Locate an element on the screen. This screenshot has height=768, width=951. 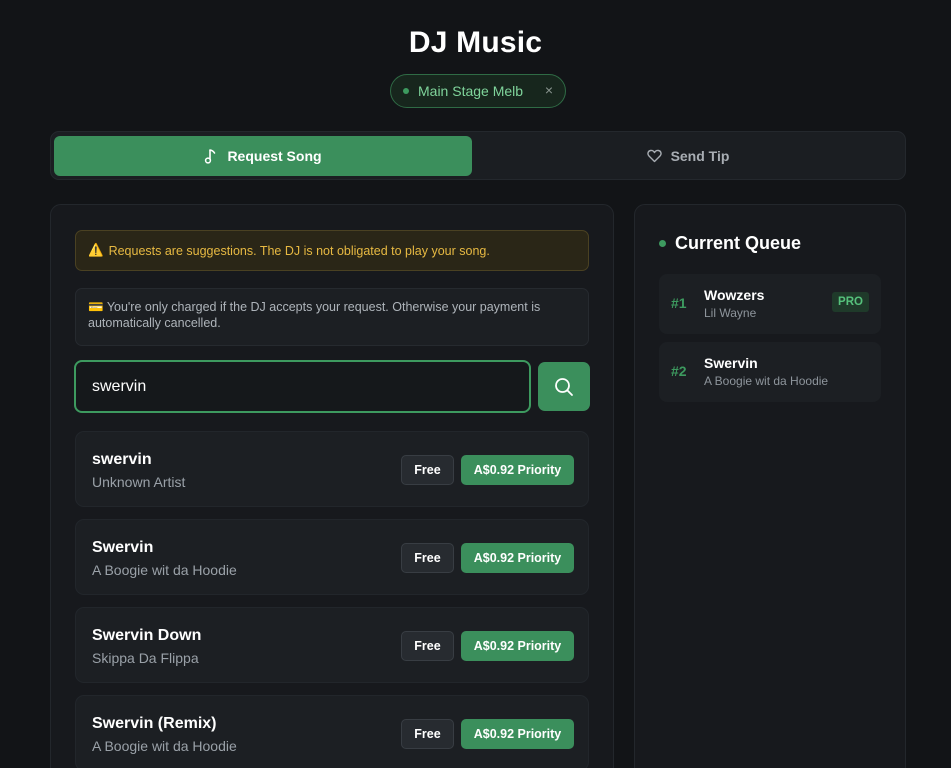
venue-name: Main Stage Melb is located at coordinates (471, 91).